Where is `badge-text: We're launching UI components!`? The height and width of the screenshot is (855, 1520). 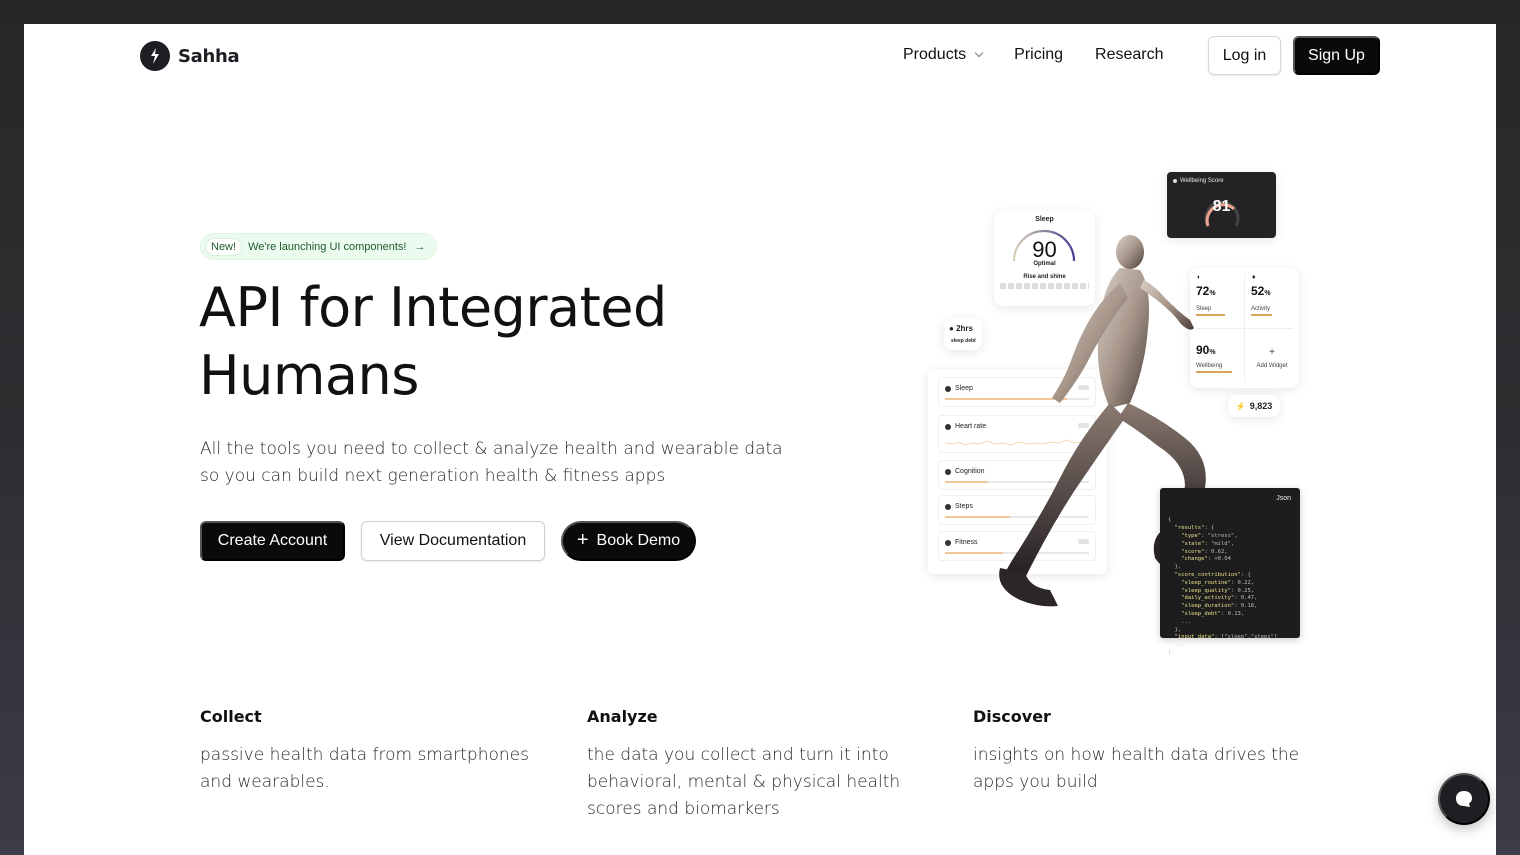 badge-text: We're launching UI components! is located at coordinates (327, 246).